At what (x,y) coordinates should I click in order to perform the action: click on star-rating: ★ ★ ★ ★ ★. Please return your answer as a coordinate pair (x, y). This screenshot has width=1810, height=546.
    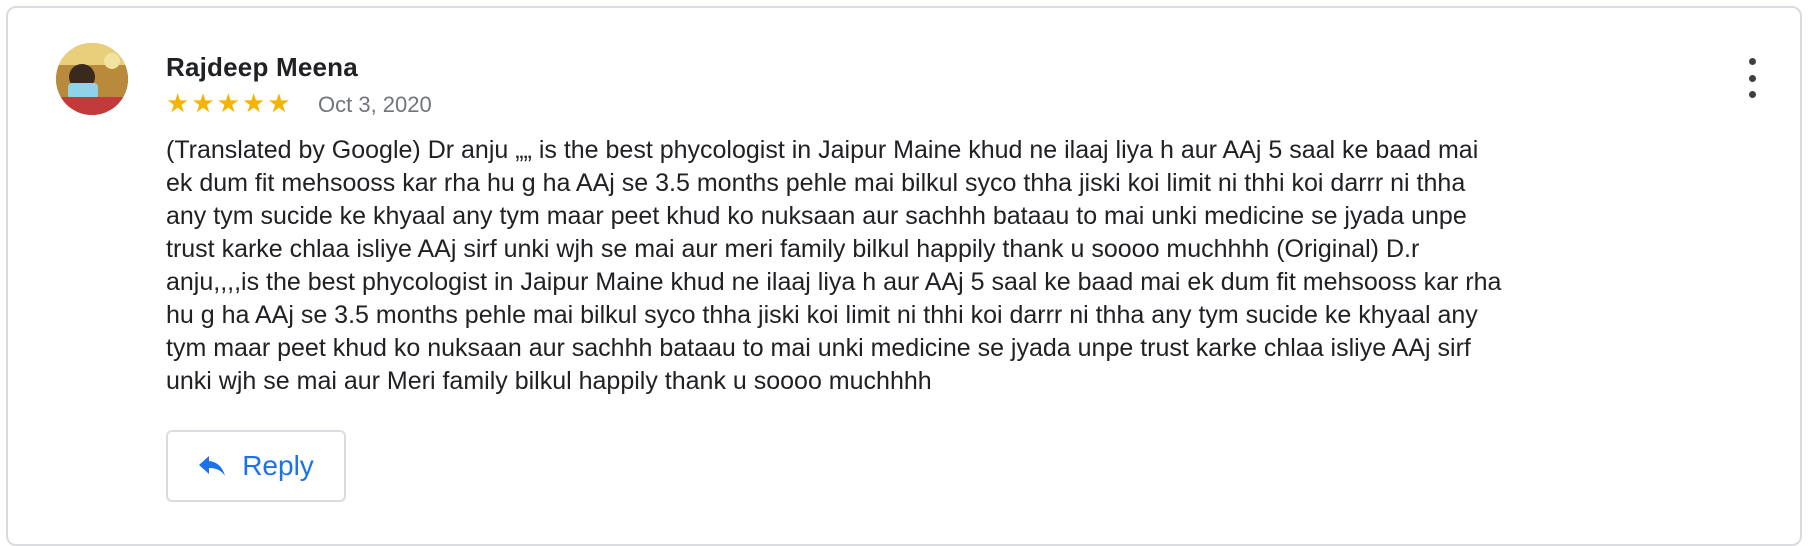
    Looking at the image, I should click on (228, 103).